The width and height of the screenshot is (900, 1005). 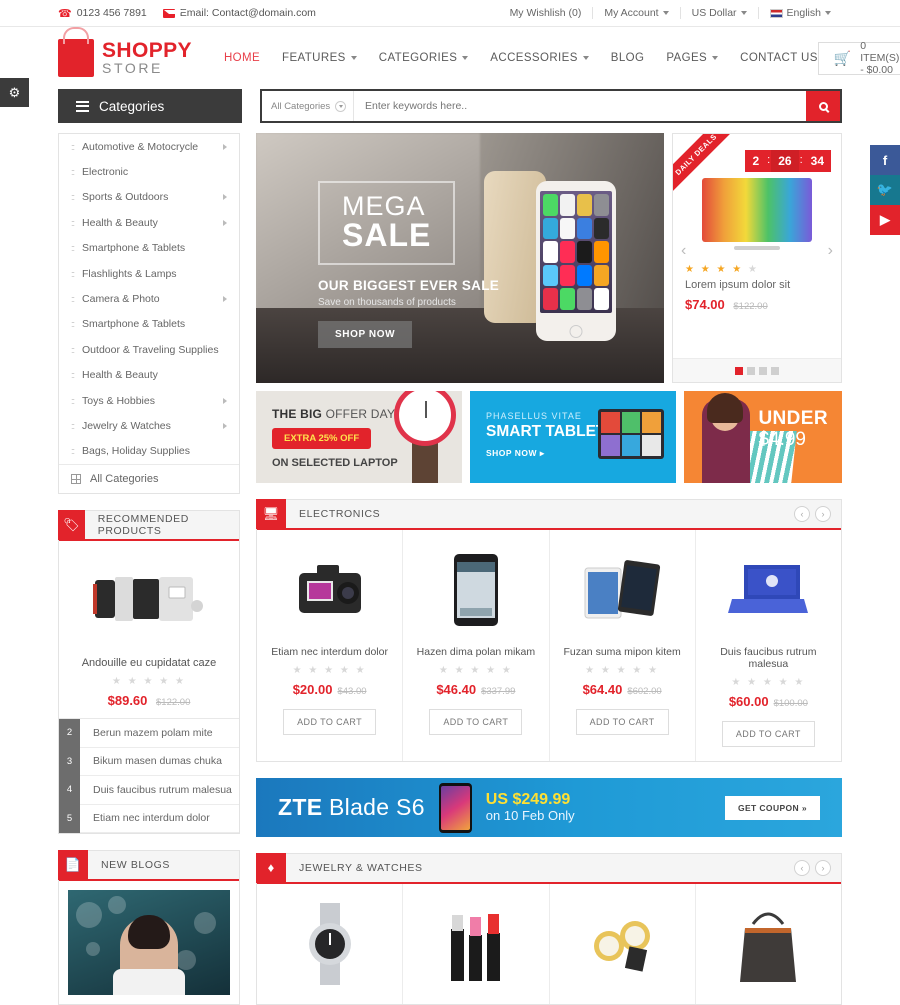 What do you see at coordinates (779, 58) in the screenshot?
I see `nav-item-contact-us: CONTACT US` at bounding box center [779, 58].